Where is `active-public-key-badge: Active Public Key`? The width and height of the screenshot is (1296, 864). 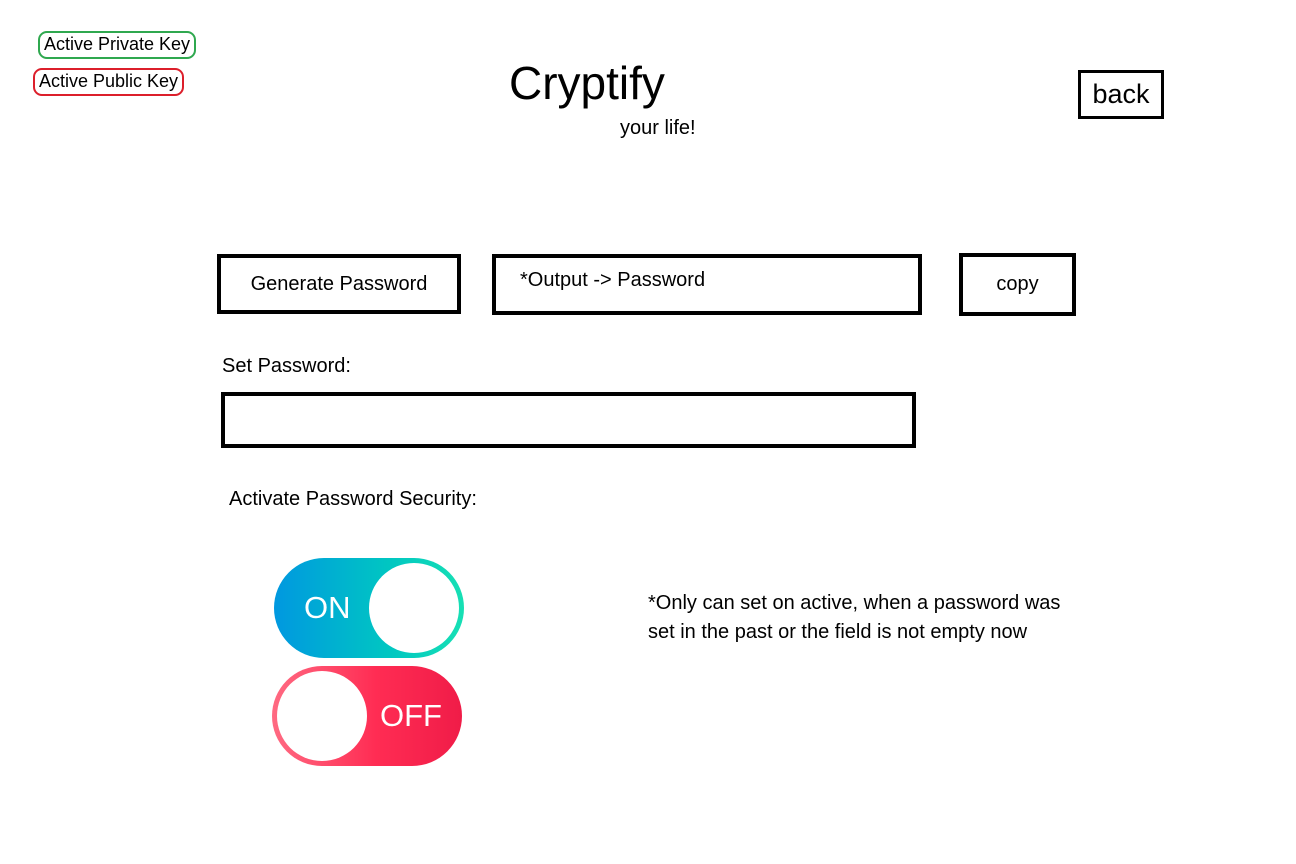
active-public-key-badge: Active Public Key is located at coordinates (109, 82).